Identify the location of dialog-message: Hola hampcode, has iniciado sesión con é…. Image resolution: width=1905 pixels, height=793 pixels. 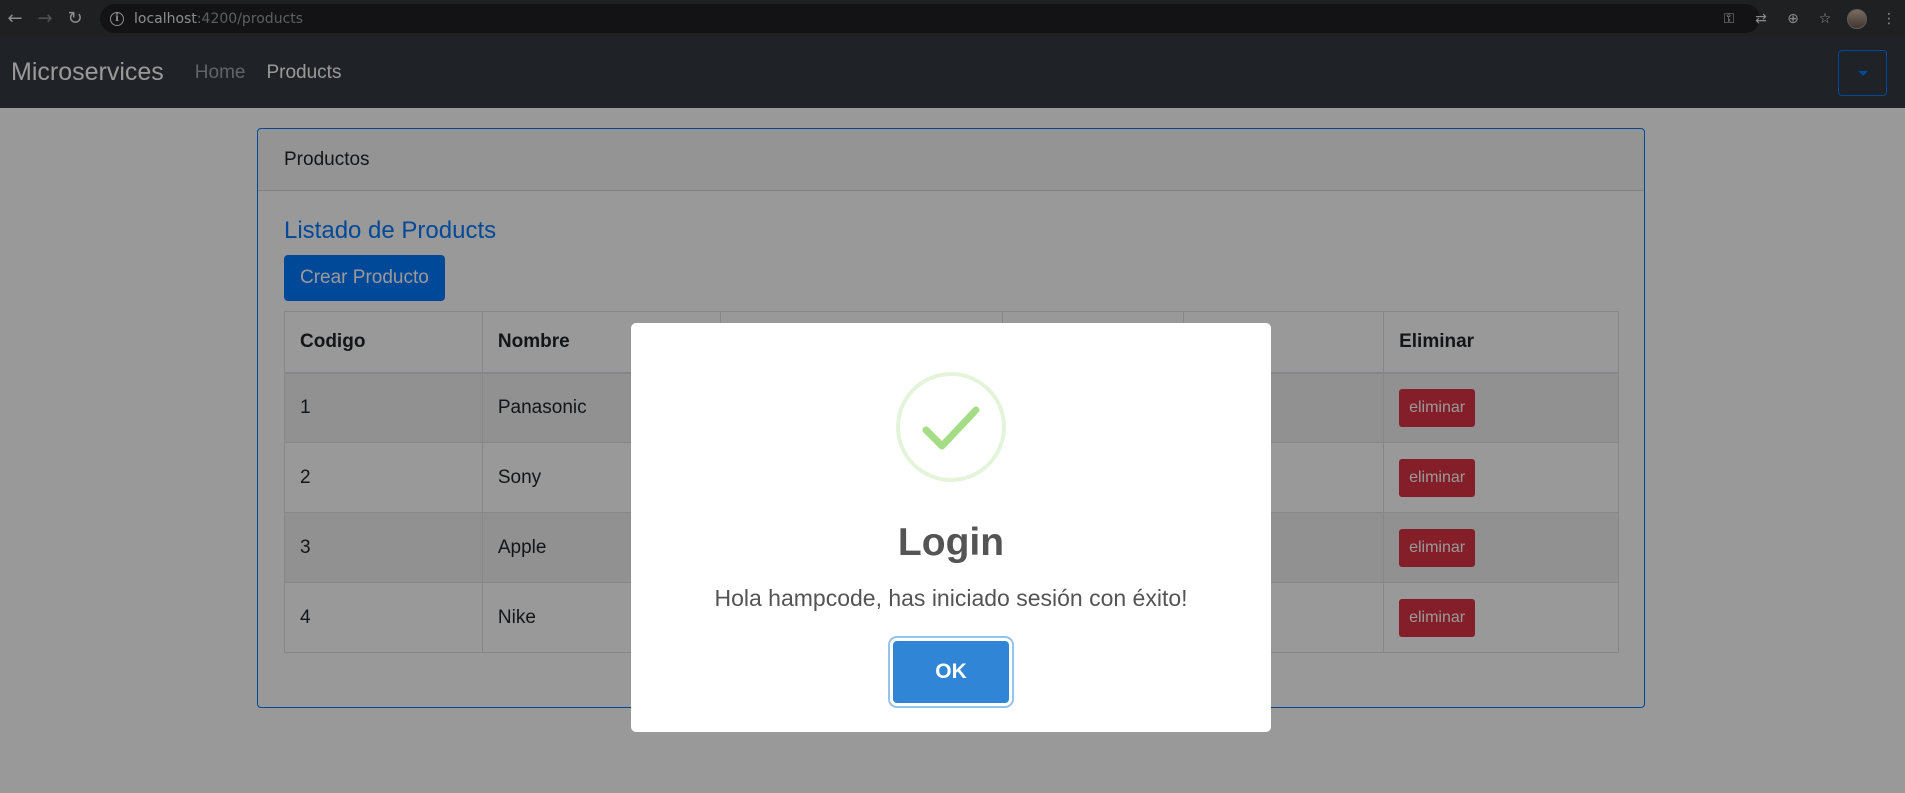
(951, 598).